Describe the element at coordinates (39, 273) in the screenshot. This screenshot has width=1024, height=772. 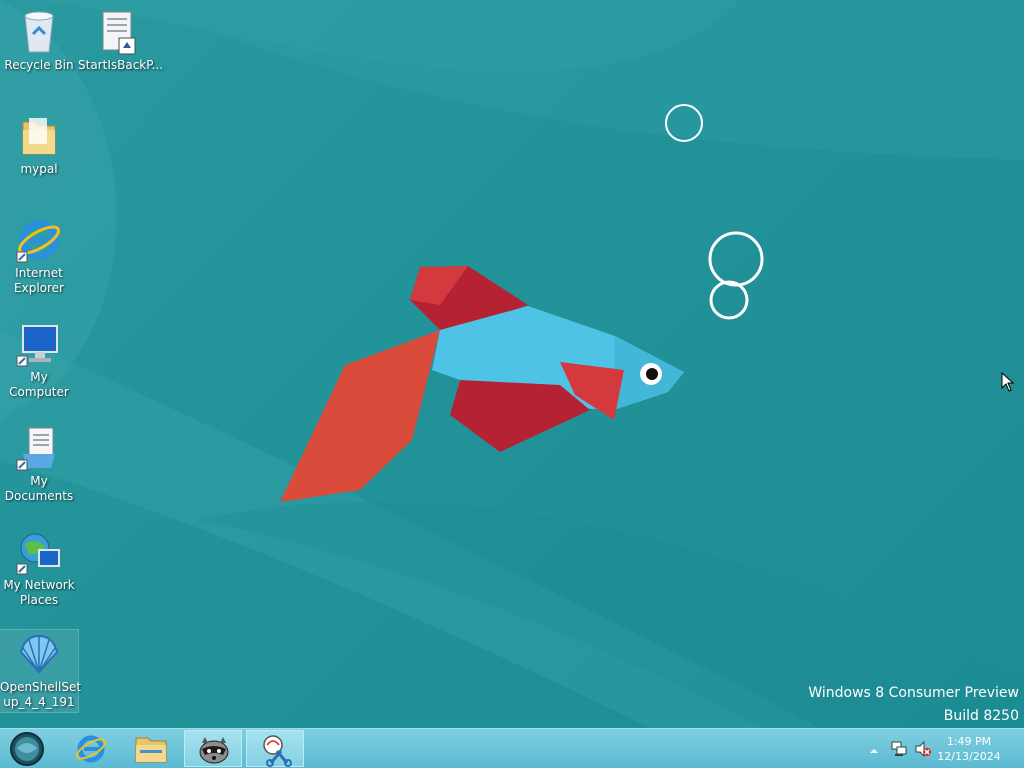
I see `icon-label-line1: Internet` at that location.